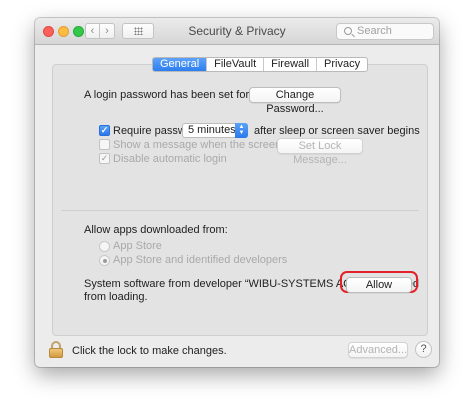 This screenshot has width=474, height=416. Describe the element at coordinates (116, 297) in the screenshot. I see `blocked-message-line2: from loading.` at that location.